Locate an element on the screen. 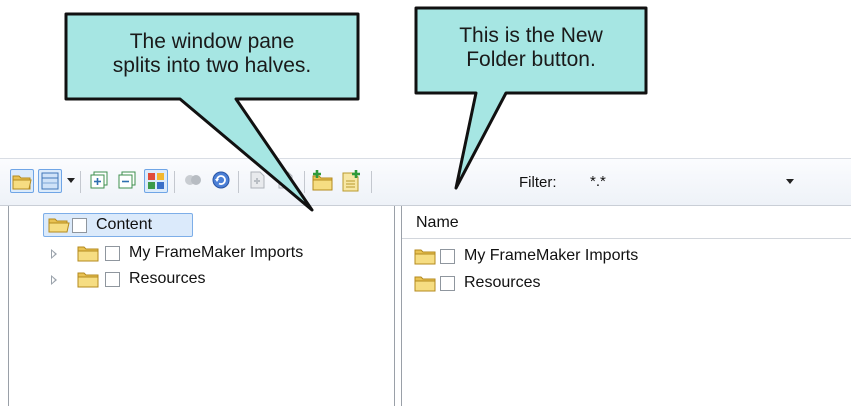 This screenshot has height=406, width=851. tree-item-label: Resources is located at coordinates (167, 278).